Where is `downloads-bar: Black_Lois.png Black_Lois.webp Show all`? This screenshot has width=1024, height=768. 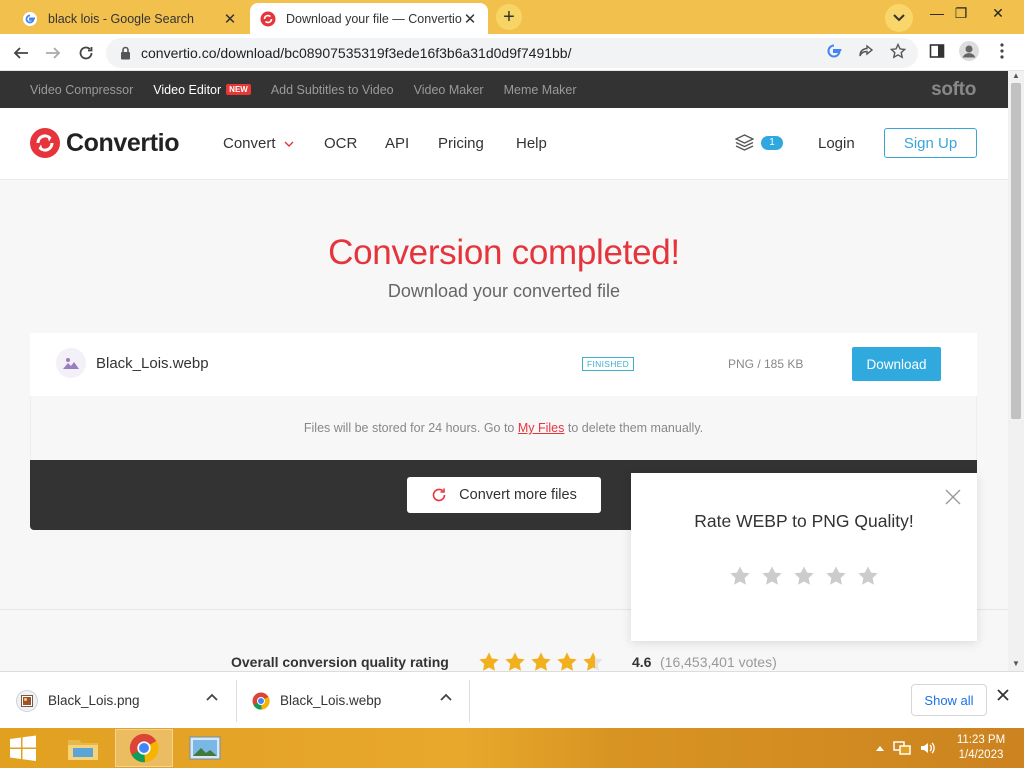 downloads-bar: Black_Lois.png Black_Lois.webp Show all is located at coordinates (512, 699).